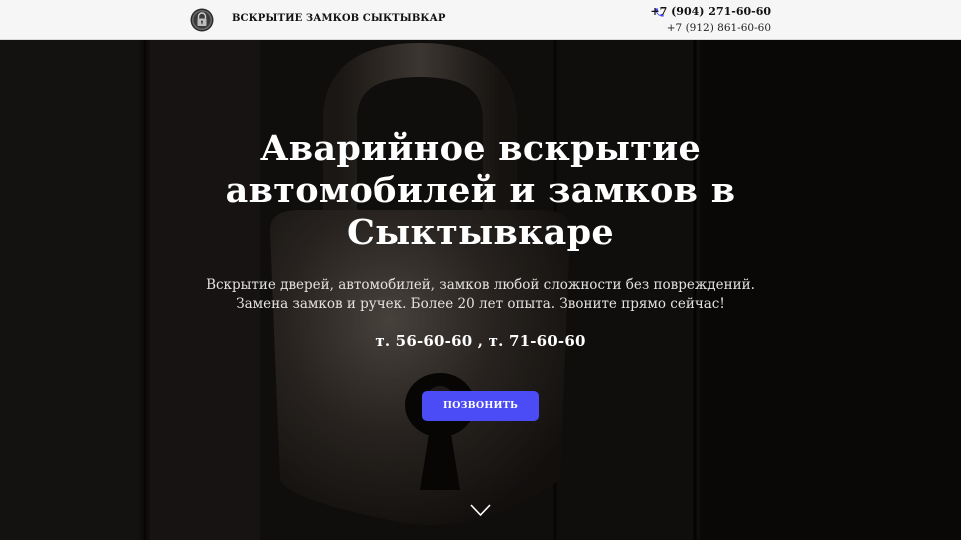 Image resolution: width=961 pixels, height=540 pixels. Describe the element at coordinates (710, 11) in the screenshot. I see `header-phone-primary: +7 (904) 271-60-60` at that location.